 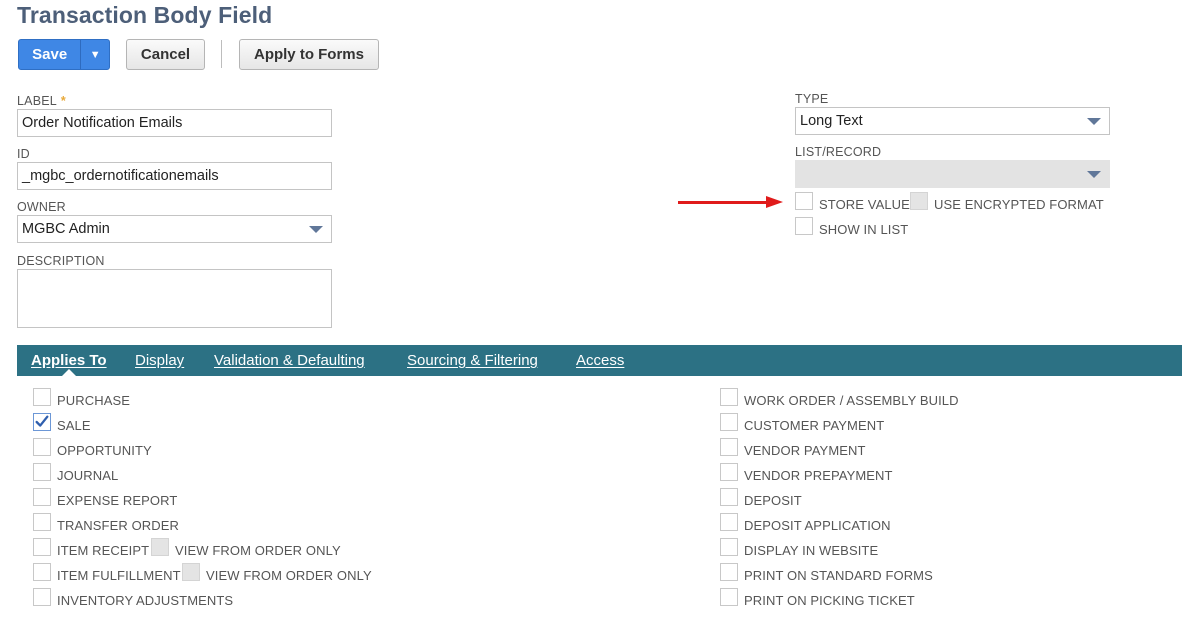 I want to click on apply-to-forms-button: Apply to Forms, so click(x=309, y=54).